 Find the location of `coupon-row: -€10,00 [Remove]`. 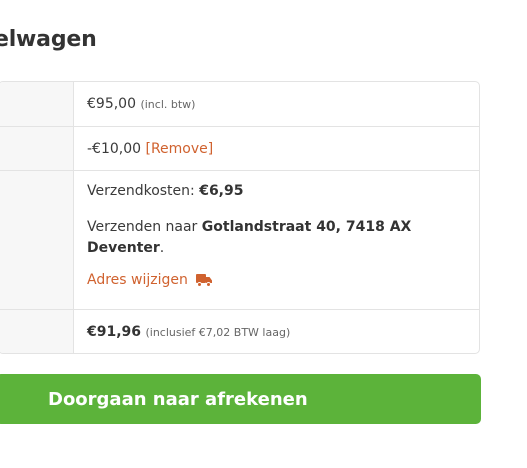

coupon-row: -€10,00 [Remove] is located at coordinates (239, 149).